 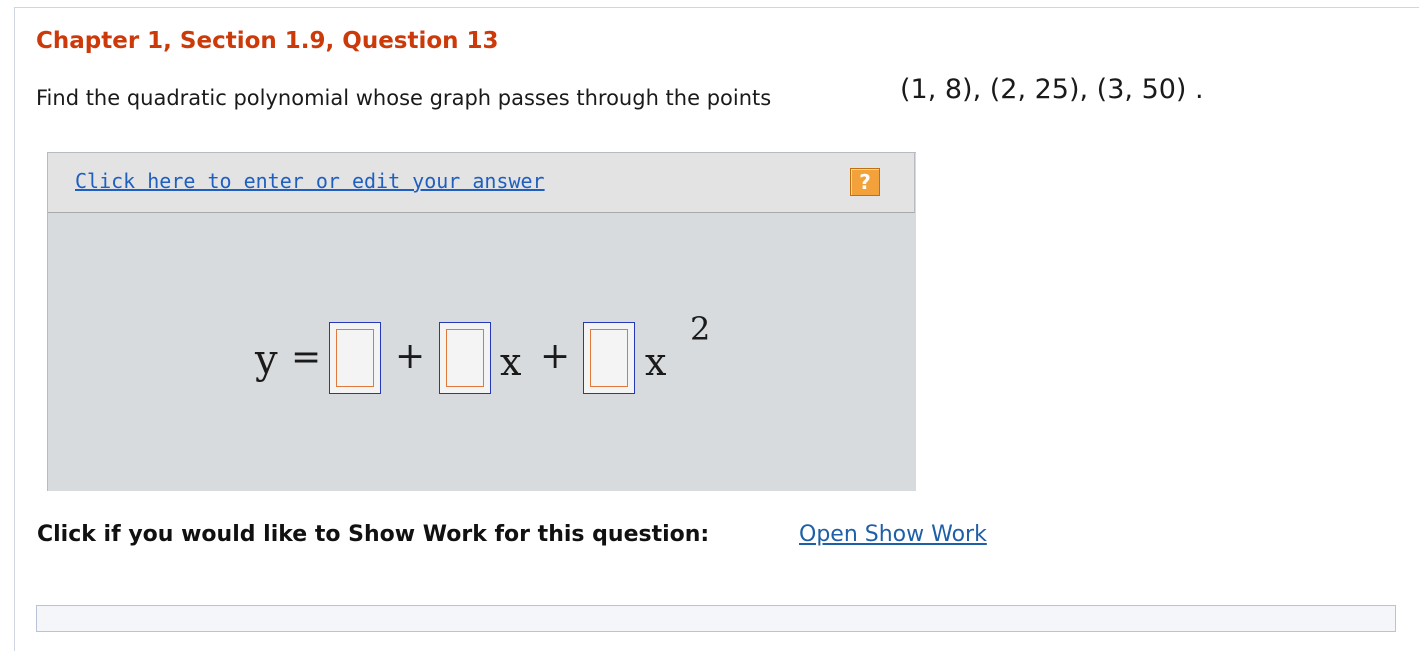 I want to click on quadratic-coefficient-input, so click(x=609, y=358).